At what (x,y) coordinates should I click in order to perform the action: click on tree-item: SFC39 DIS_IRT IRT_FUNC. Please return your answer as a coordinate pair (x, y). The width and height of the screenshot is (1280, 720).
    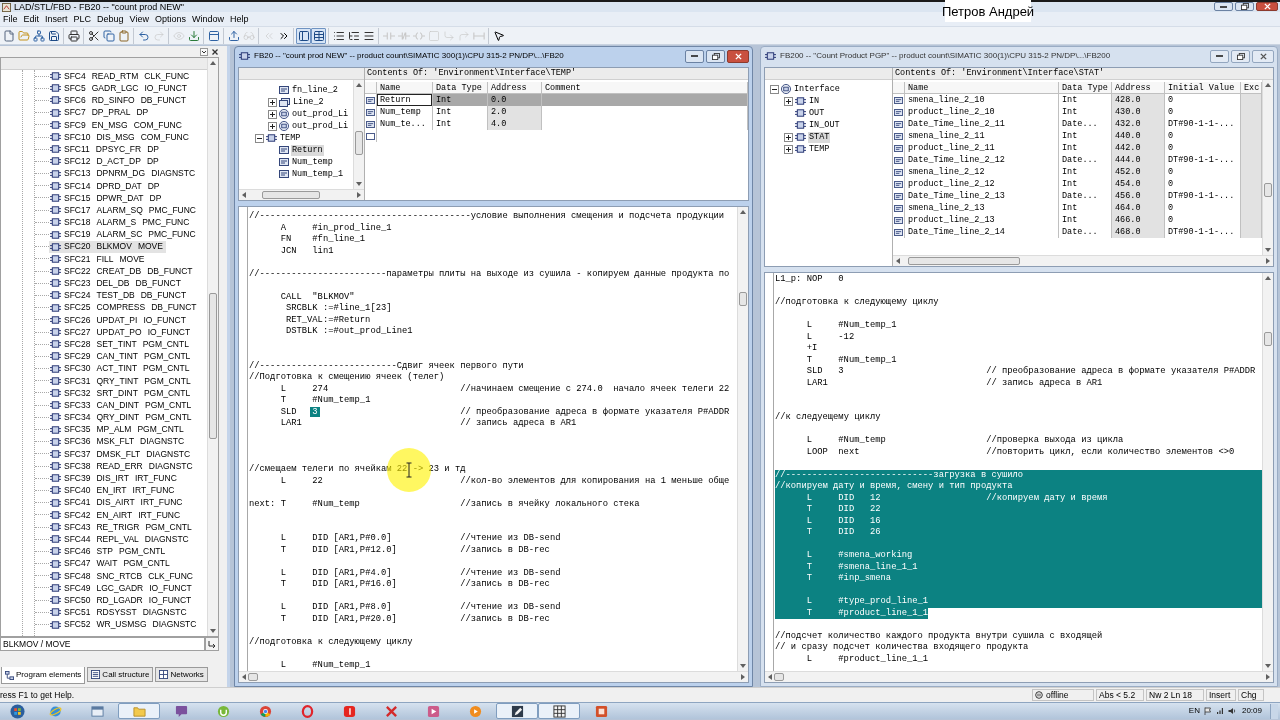
    Looking at the image, I should click on (114, 478).